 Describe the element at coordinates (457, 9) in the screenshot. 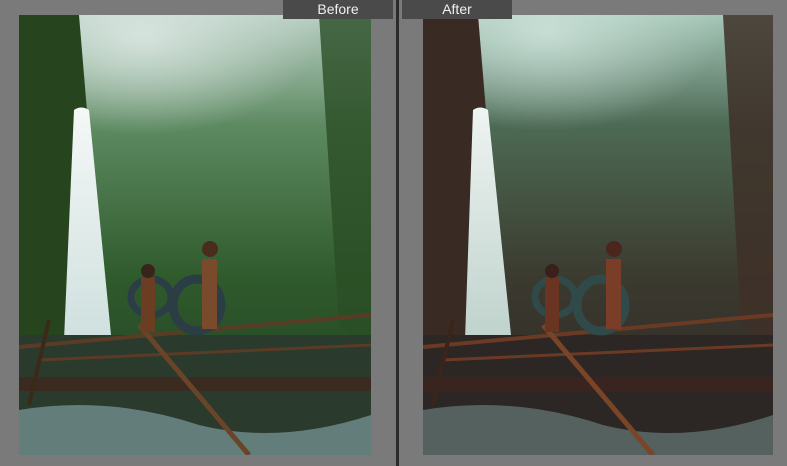

I see `after-label: After` at that location.